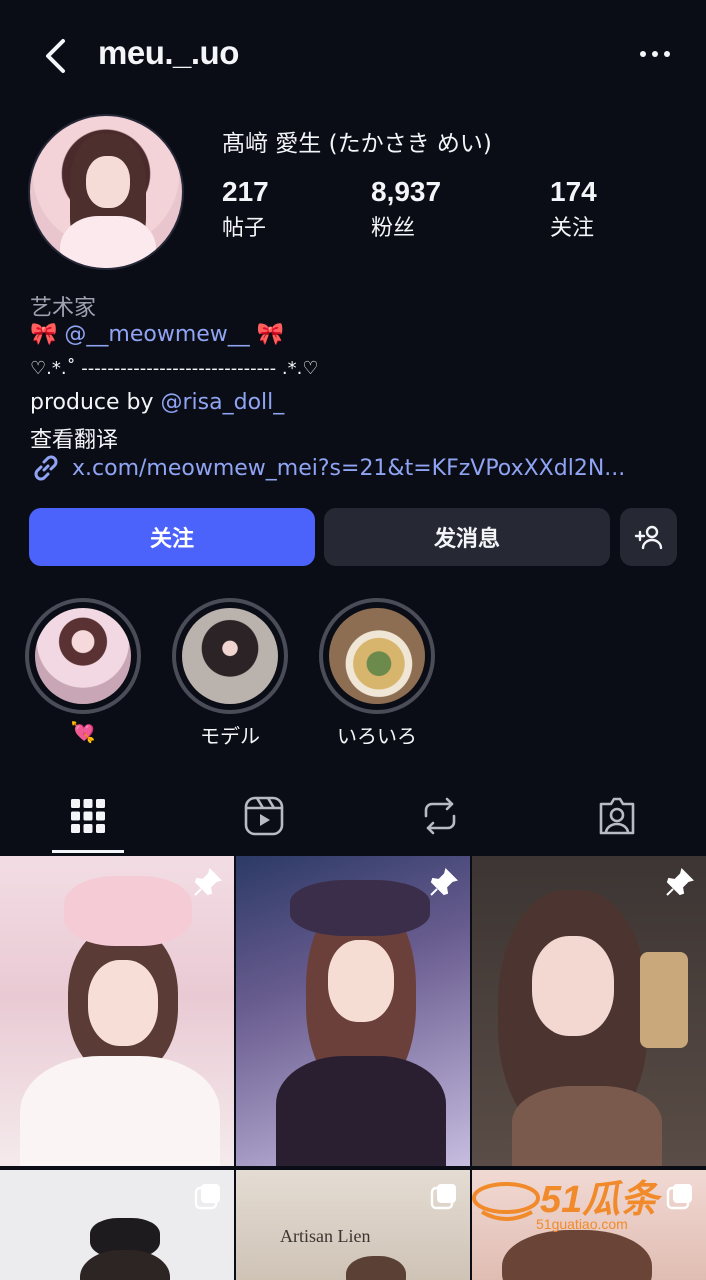  I want to click on back-button, so click(56, 56).